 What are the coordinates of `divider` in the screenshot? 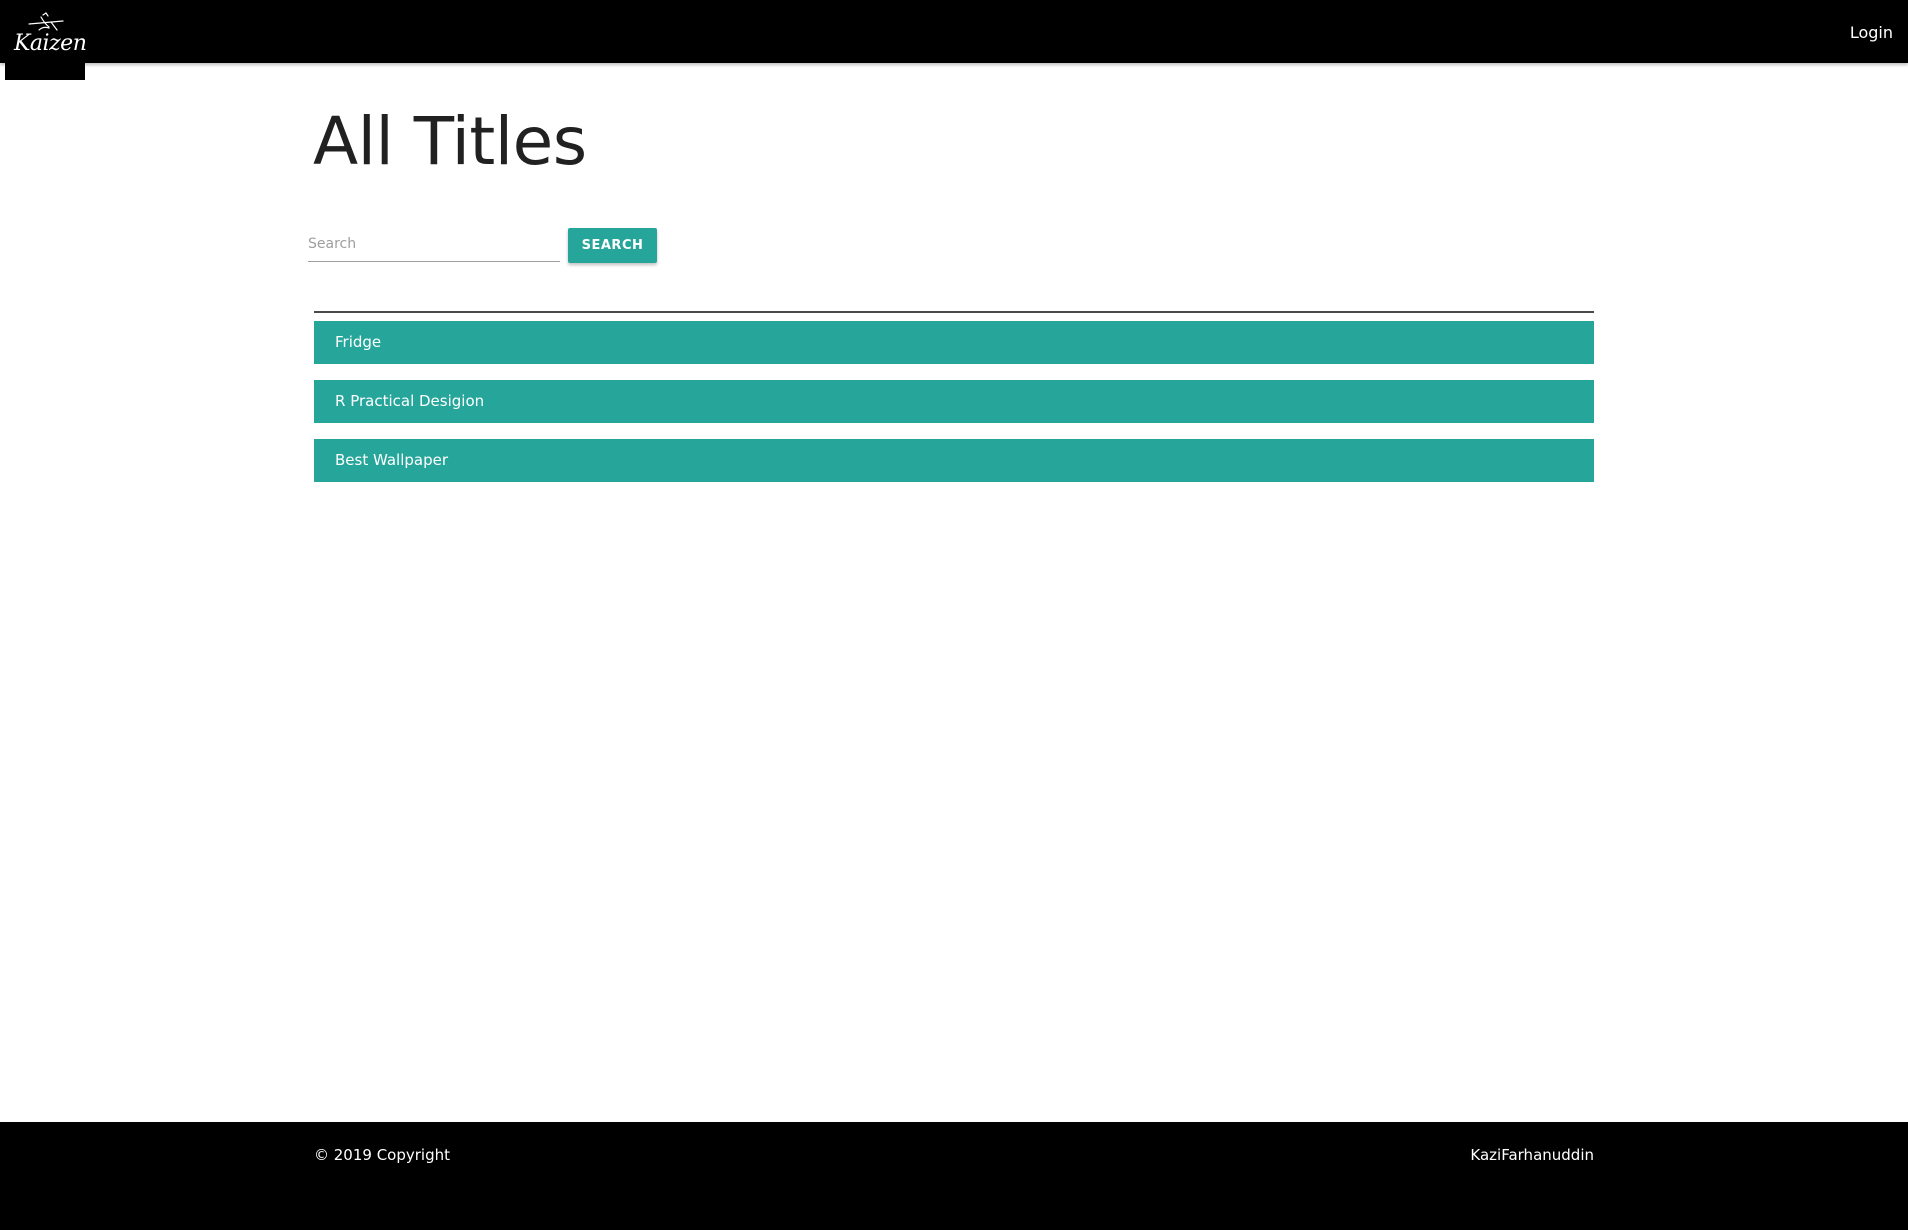 It's located at (954, 312).